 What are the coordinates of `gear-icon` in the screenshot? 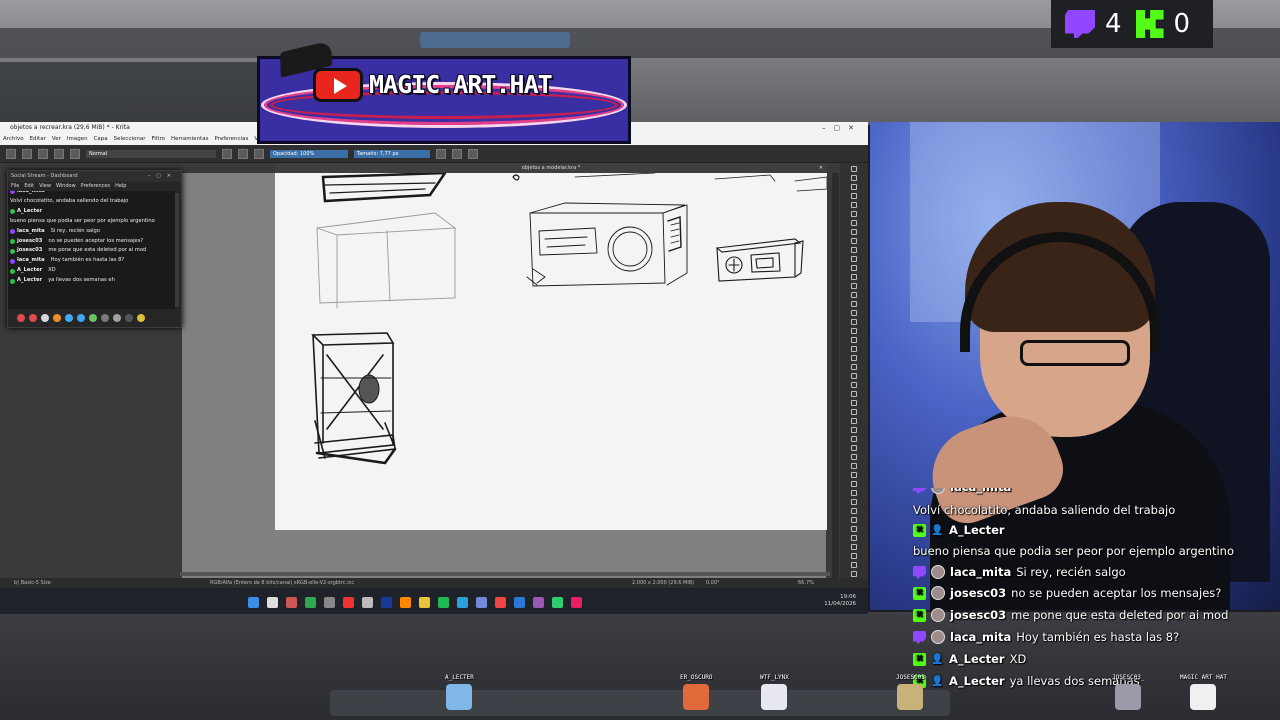 It's located at (105, 318).